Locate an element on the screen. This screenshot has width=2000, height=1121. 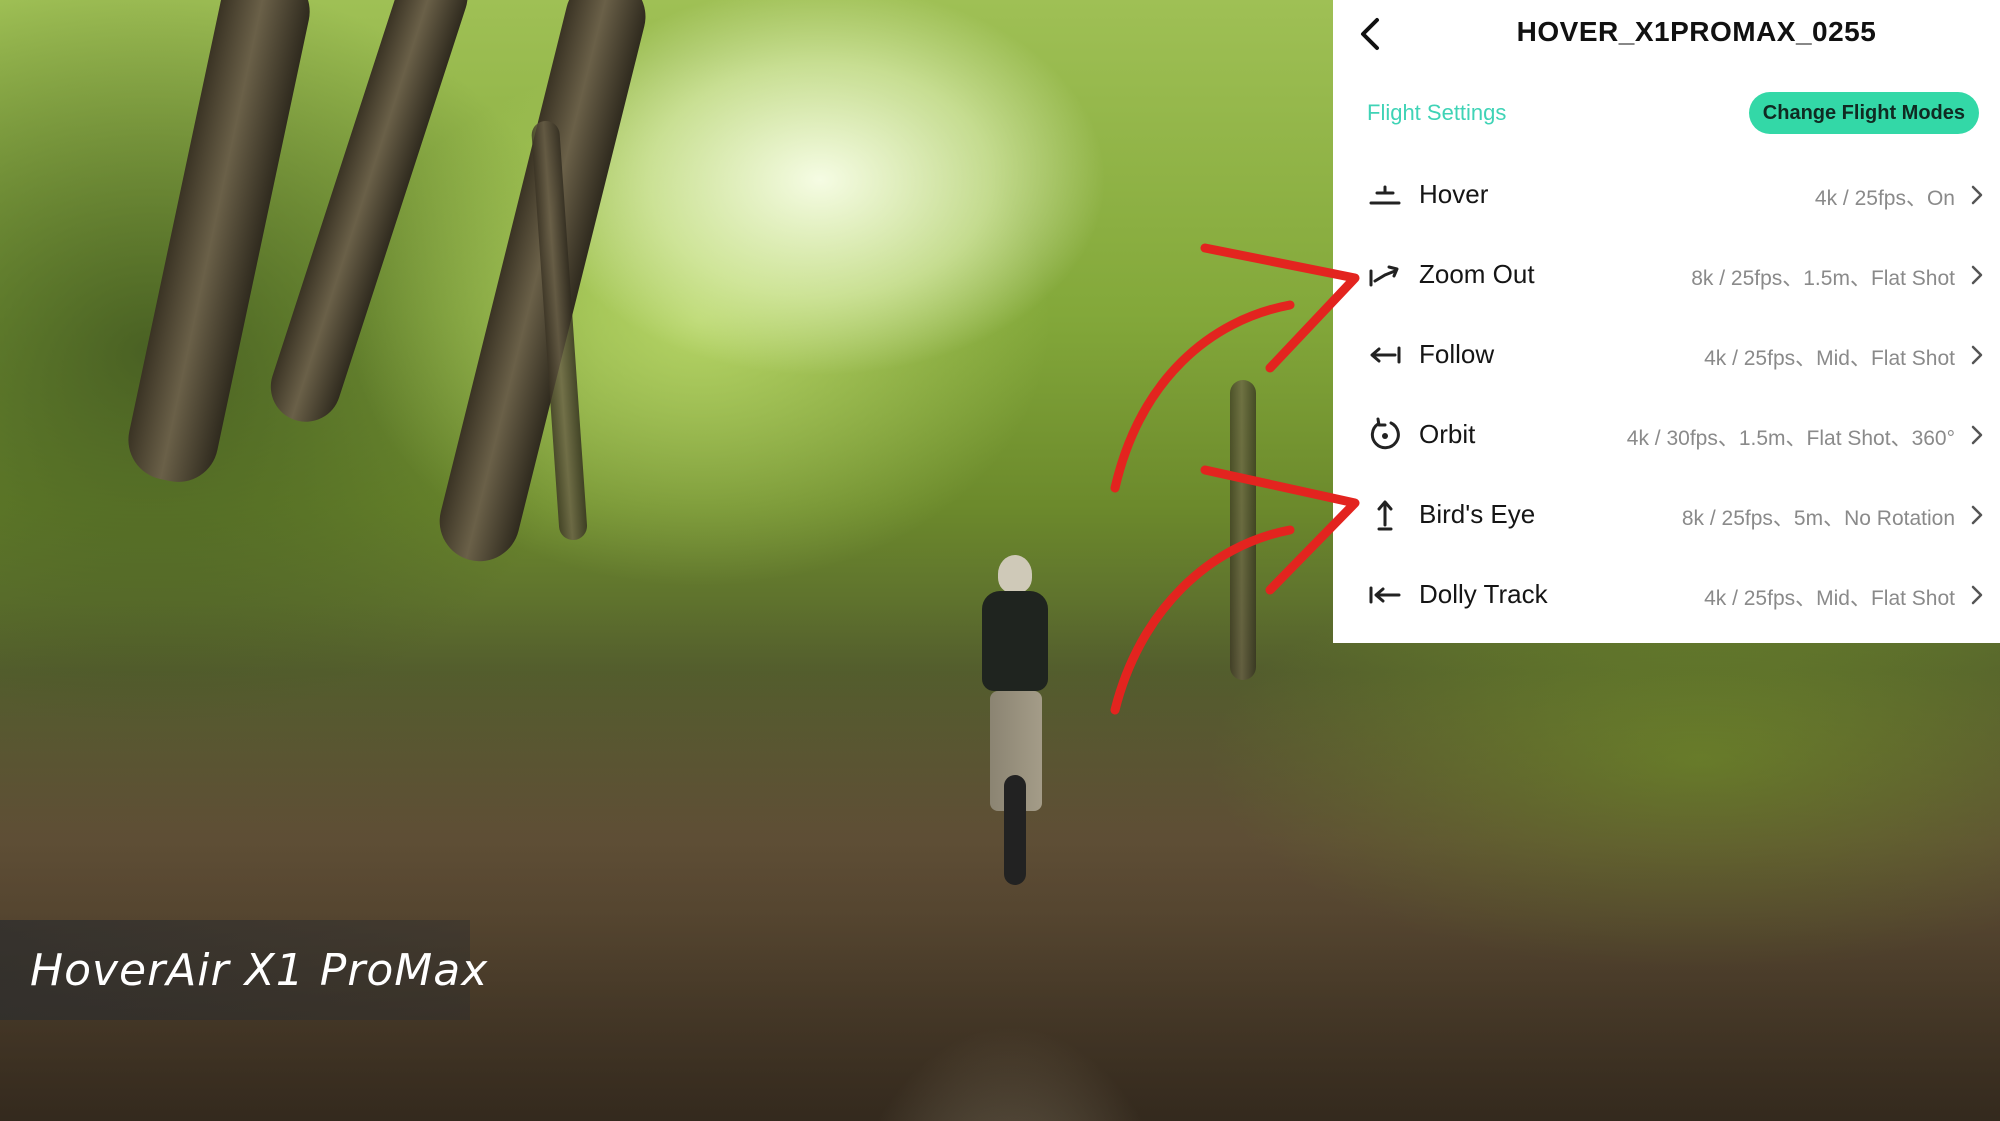
hover-icon is located at coordinates (1385, 195).